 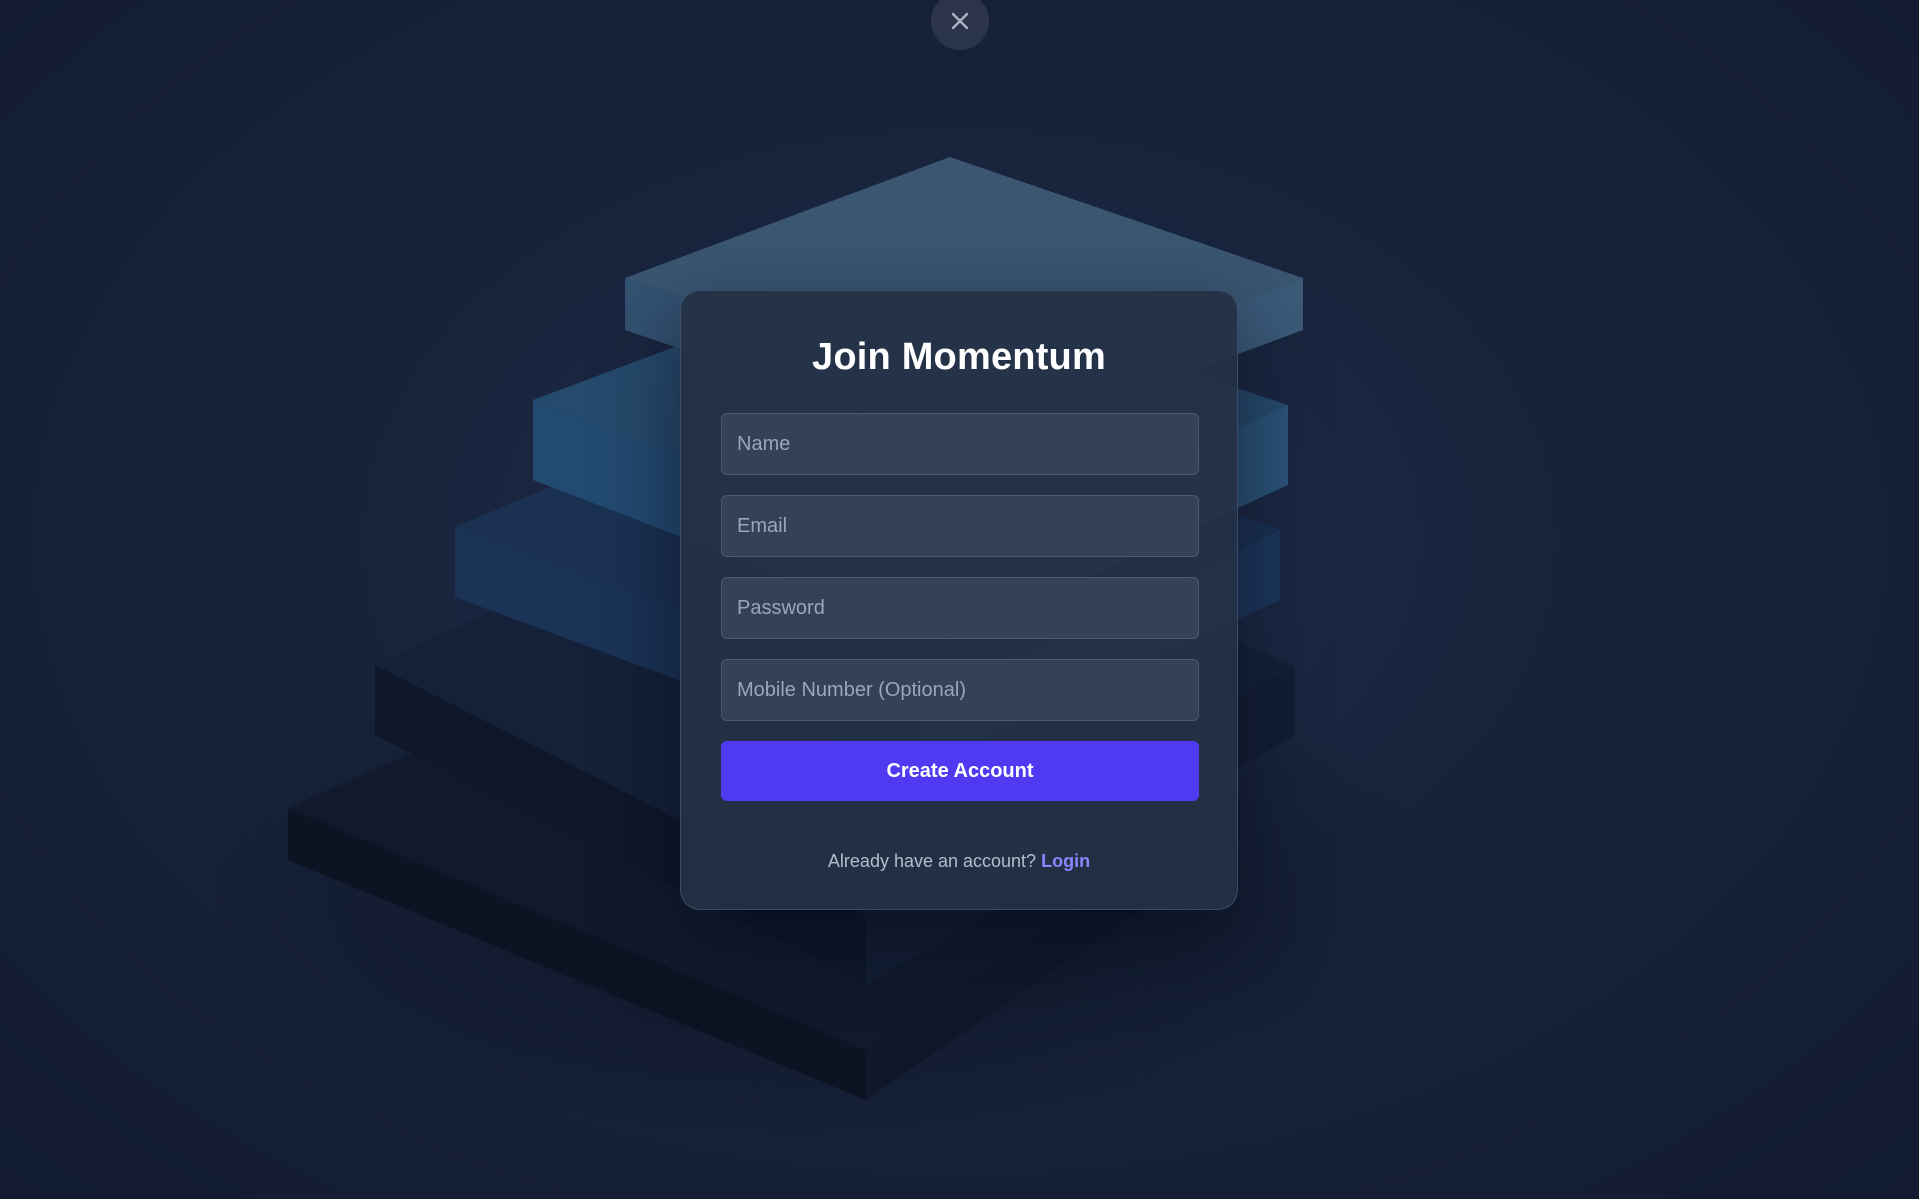 What do you see at coordinates (1065, 861) in the screenshot?
I see `login-link: Login` at bounding box center [1065, 861].